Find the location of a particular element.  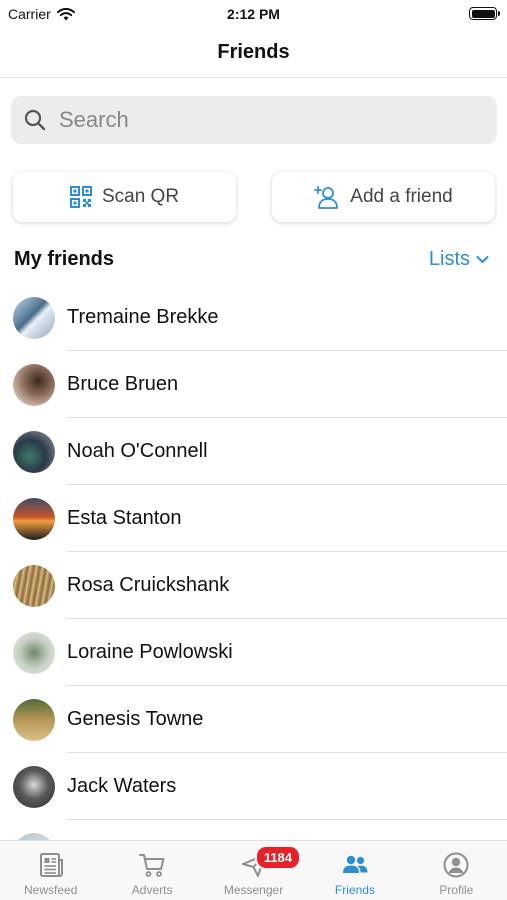

friend-row: Loraine Powlowski is located at coordinates (253, 652).